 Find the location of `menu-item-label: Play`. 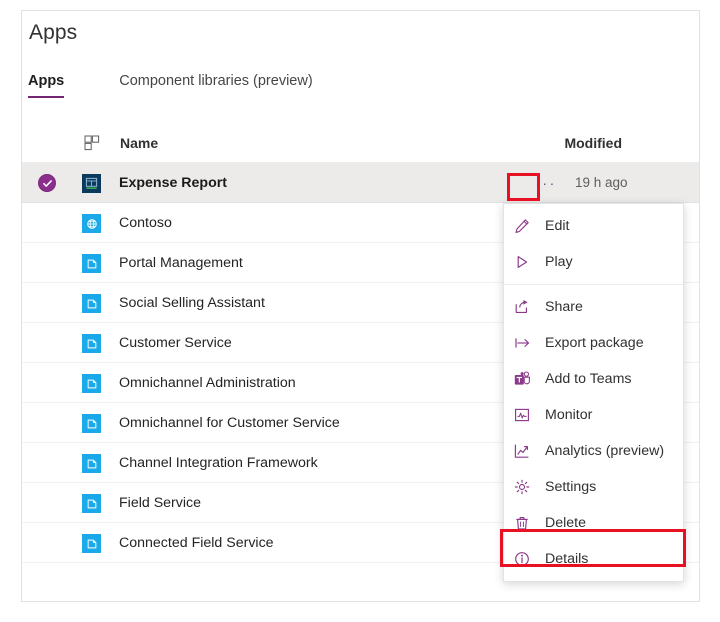

menu-item-label: Play is located at coordinates (559, 262).